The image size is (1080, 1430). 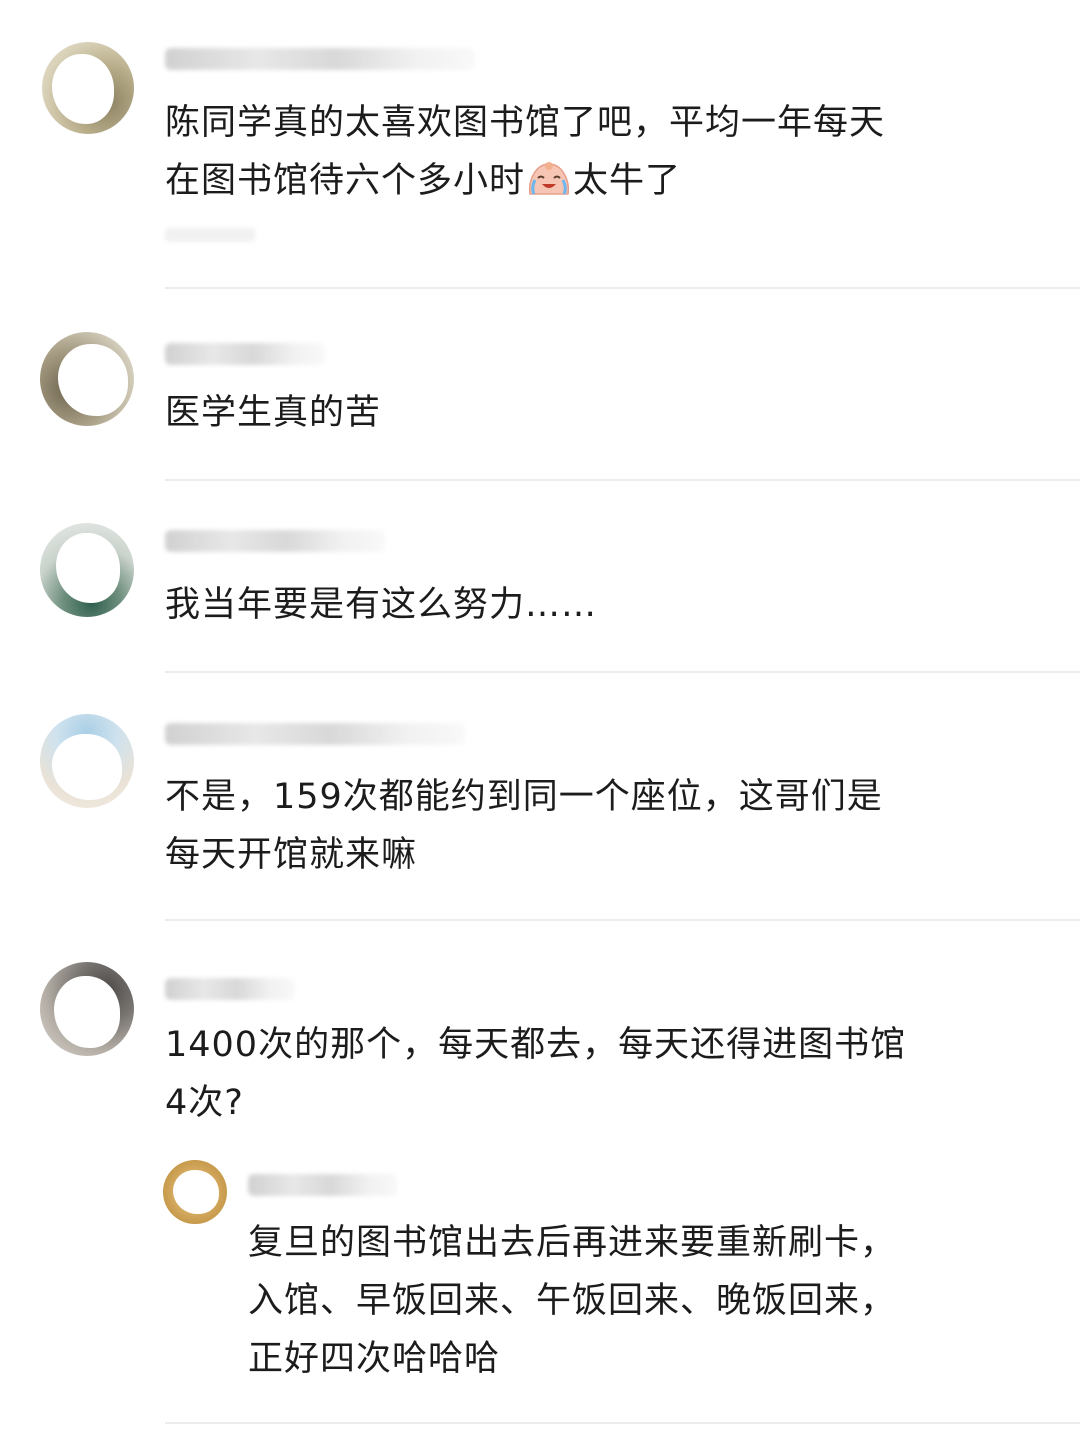 I want to click on timestamp-redacted, so click(x=210, y=235).